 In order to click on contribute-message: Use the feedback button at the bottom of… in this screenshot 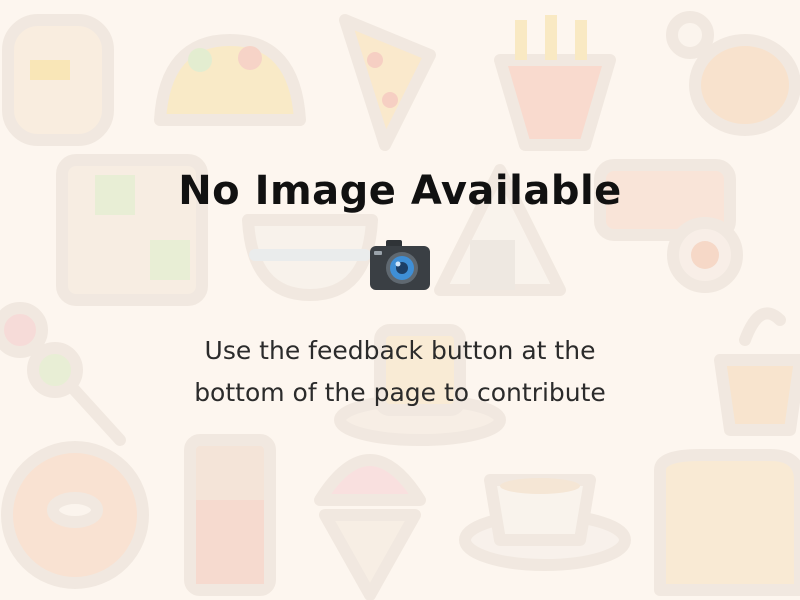, I will do `click(400, 372)`.